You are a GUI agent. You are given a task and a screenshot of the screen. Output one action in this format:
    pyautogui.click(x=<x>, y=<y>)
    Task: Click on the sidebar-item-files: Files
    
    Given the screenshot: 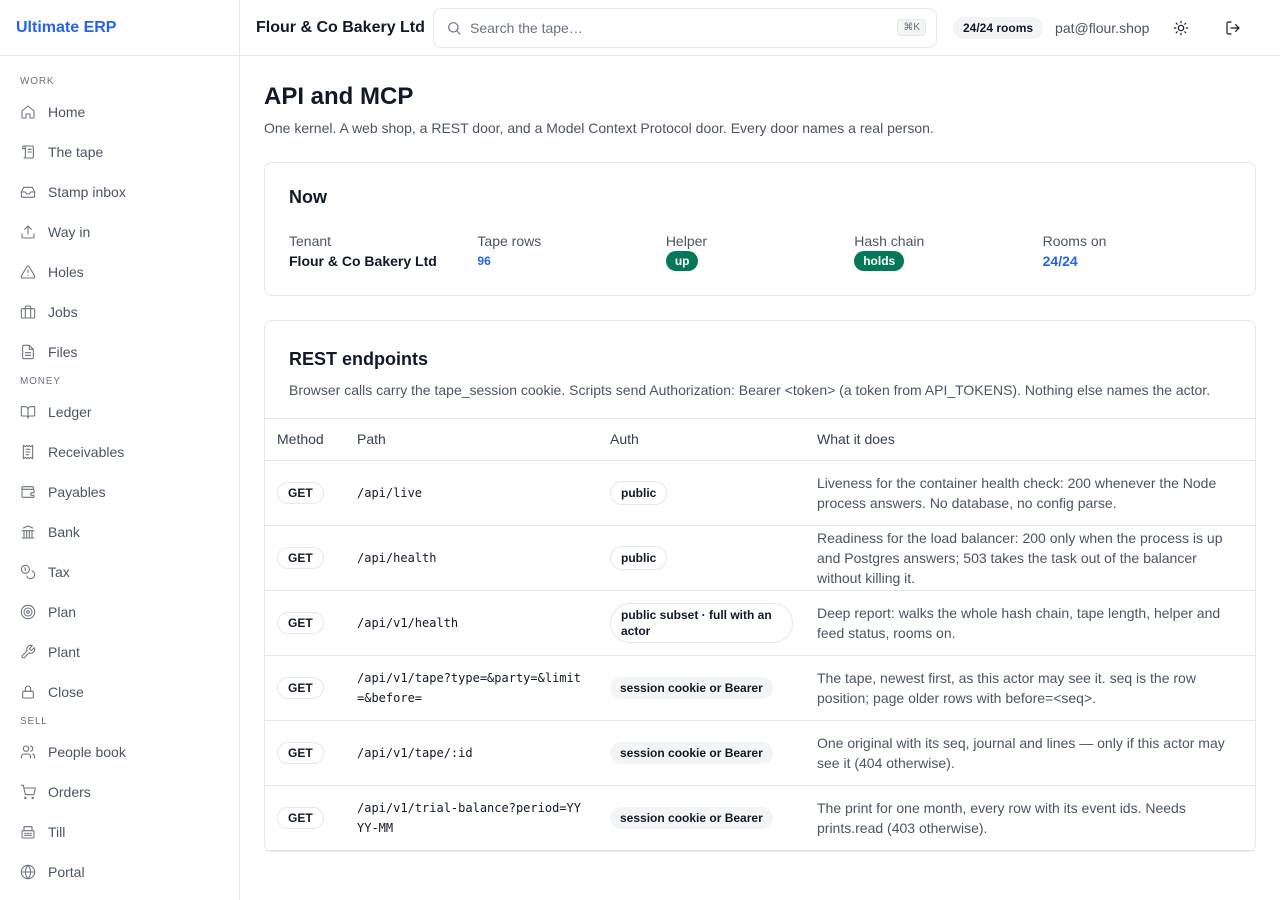 What is the action you would take?
    pyautogui.click(x=119, y=352)
    